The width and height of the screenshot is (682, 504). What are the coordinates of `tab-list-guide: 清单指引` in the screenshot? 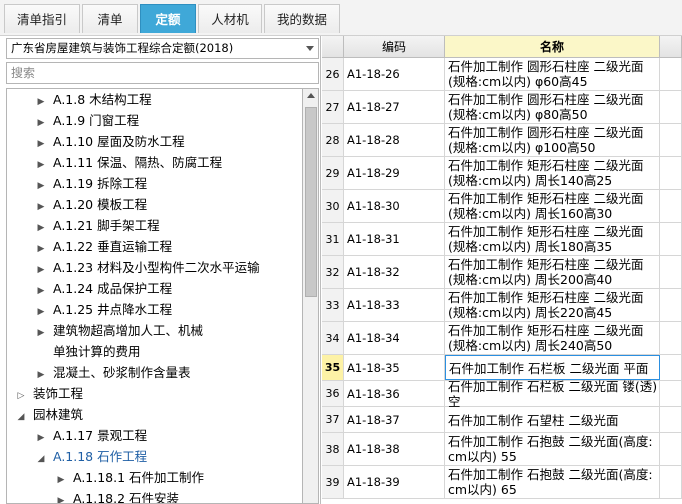 It's located at (42, 18).